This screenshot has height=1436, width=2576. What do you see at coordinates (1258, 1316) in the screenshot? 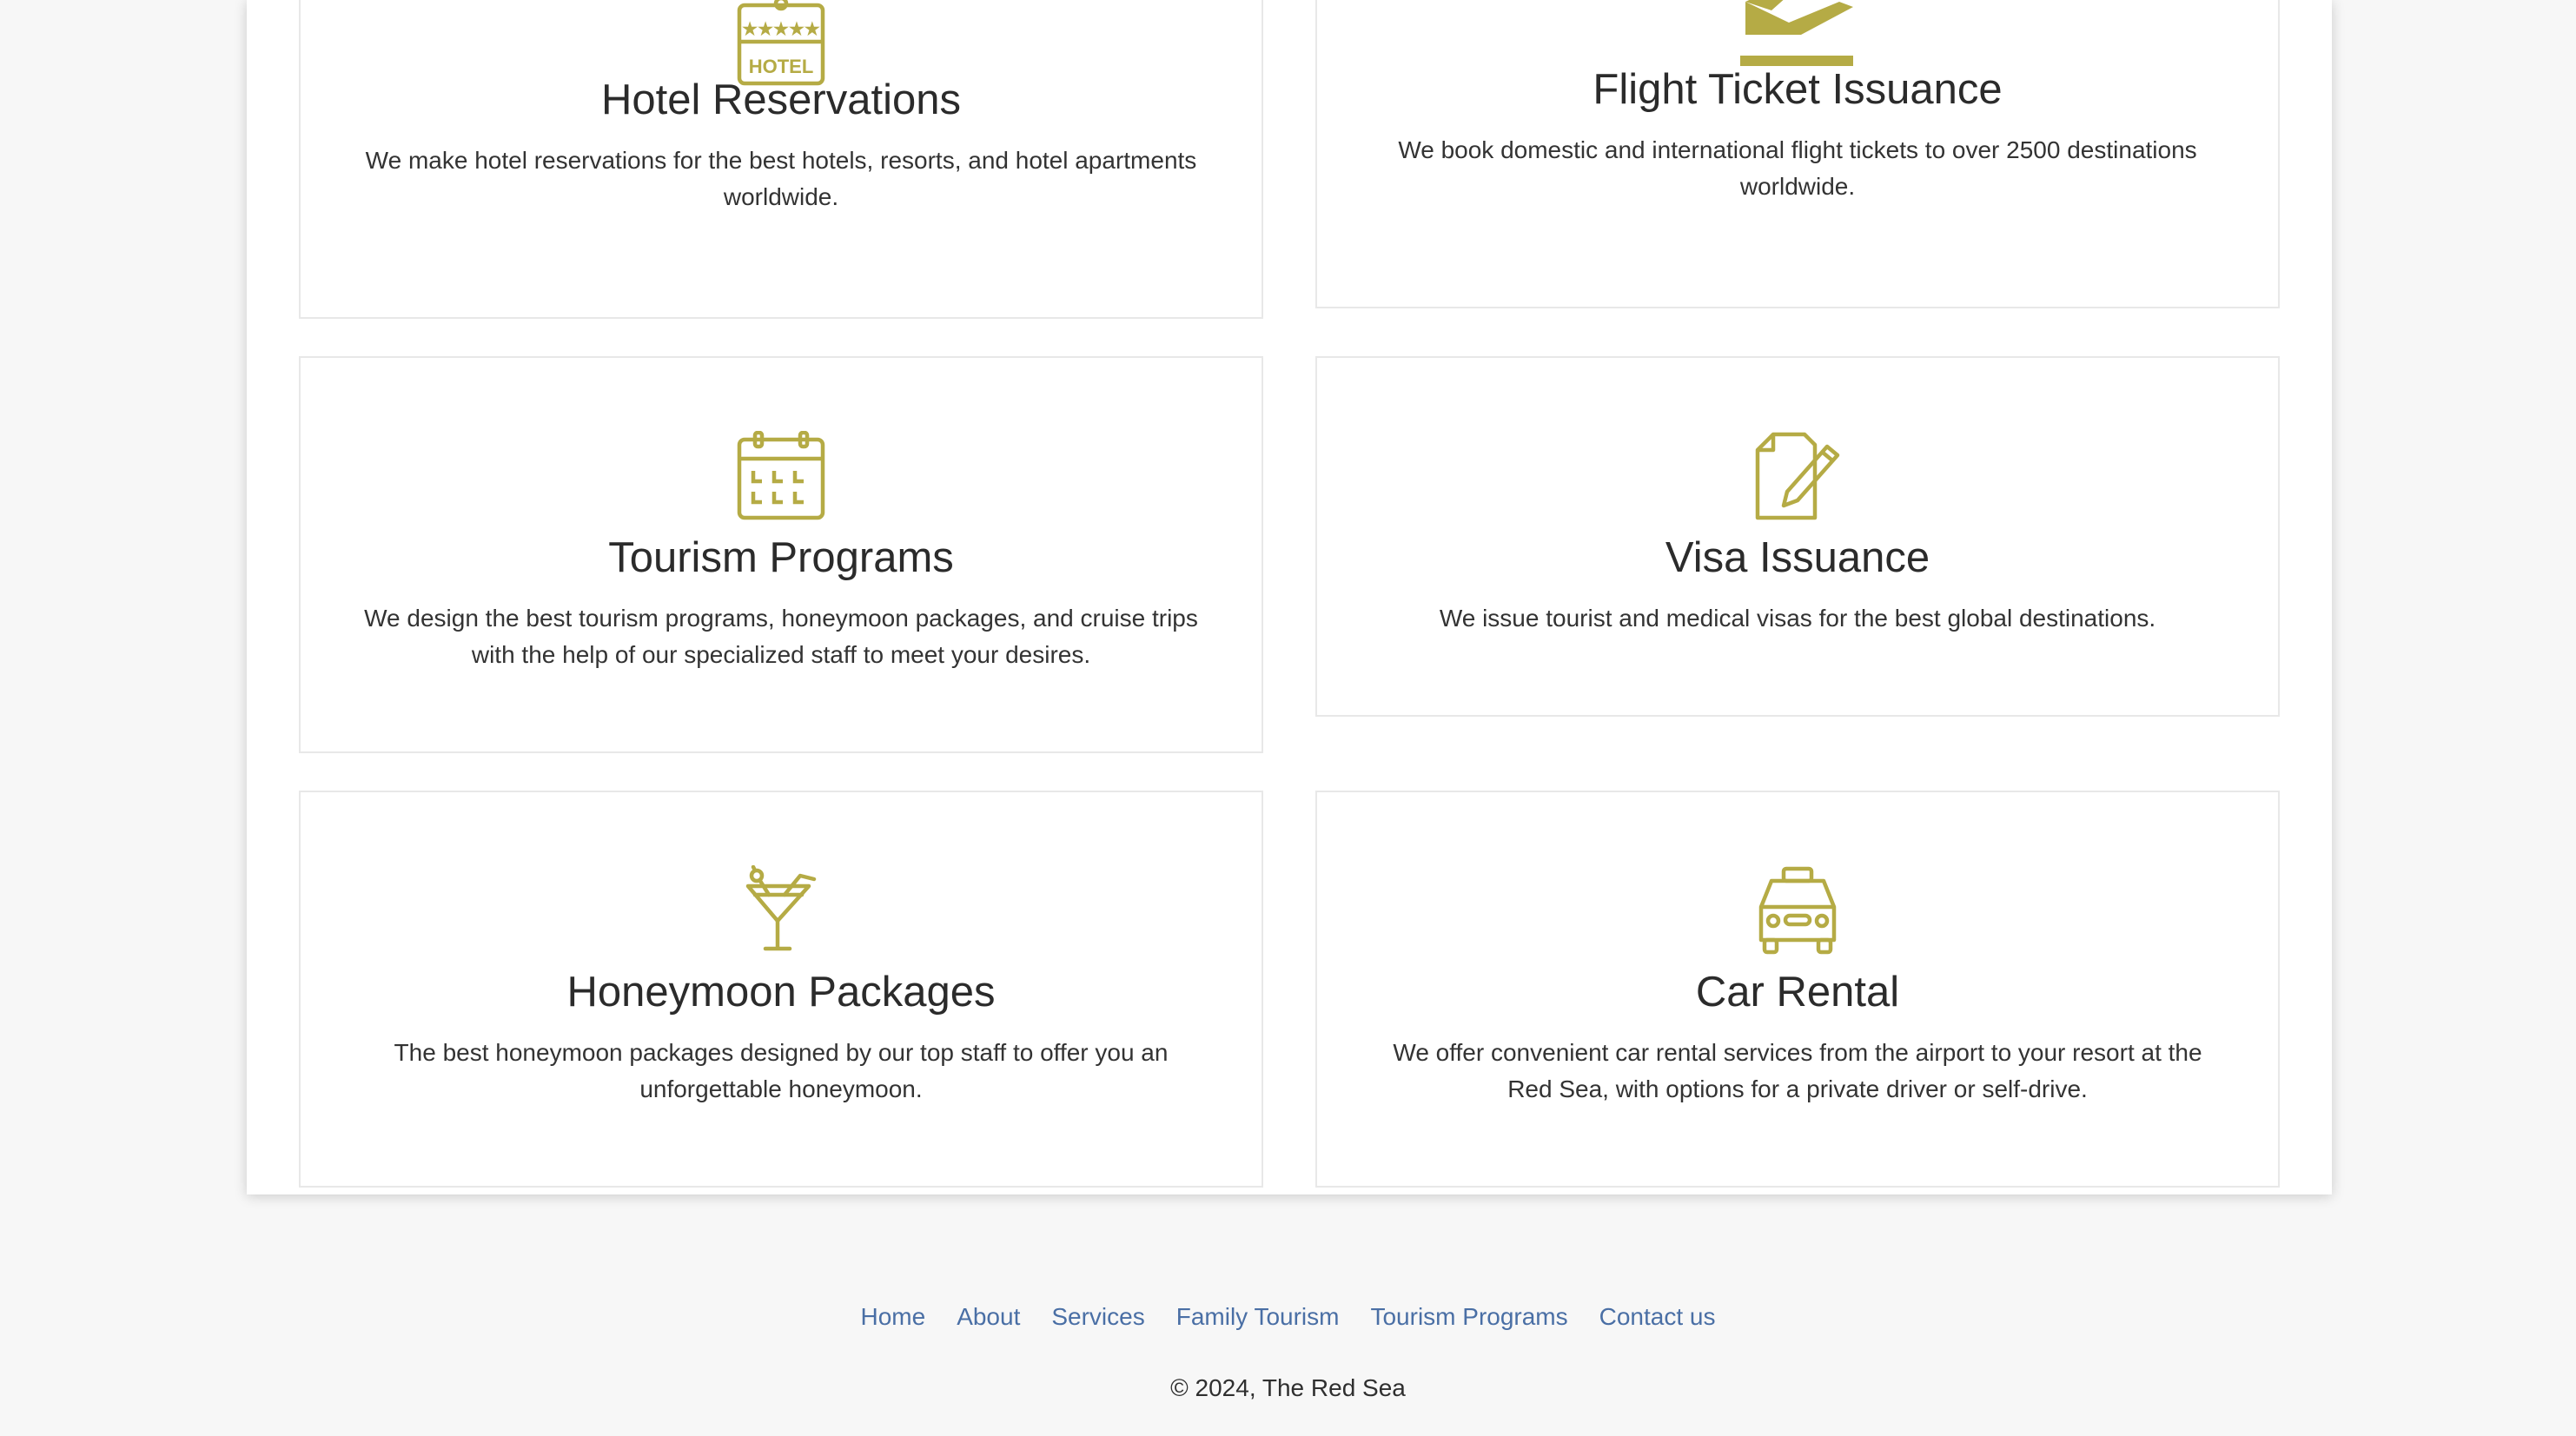
I see `footer-link-family-tourism: Family Tourism` at bounding box center [1258, 1316].